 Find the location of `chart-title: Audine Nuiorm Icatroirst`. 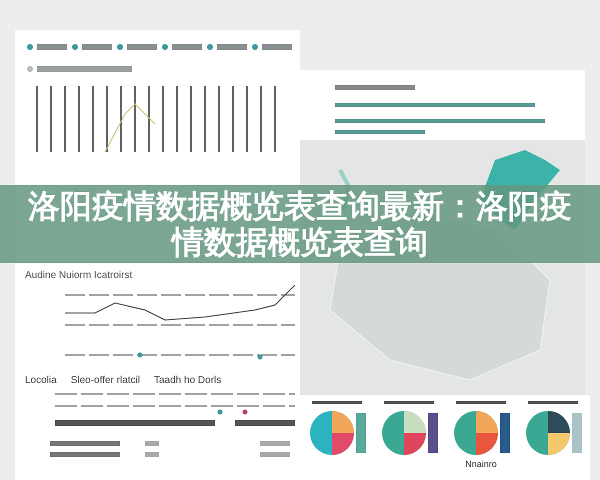

chart-title: Audine Nuiorm Icatroirst is located at coordinates (79, 275).